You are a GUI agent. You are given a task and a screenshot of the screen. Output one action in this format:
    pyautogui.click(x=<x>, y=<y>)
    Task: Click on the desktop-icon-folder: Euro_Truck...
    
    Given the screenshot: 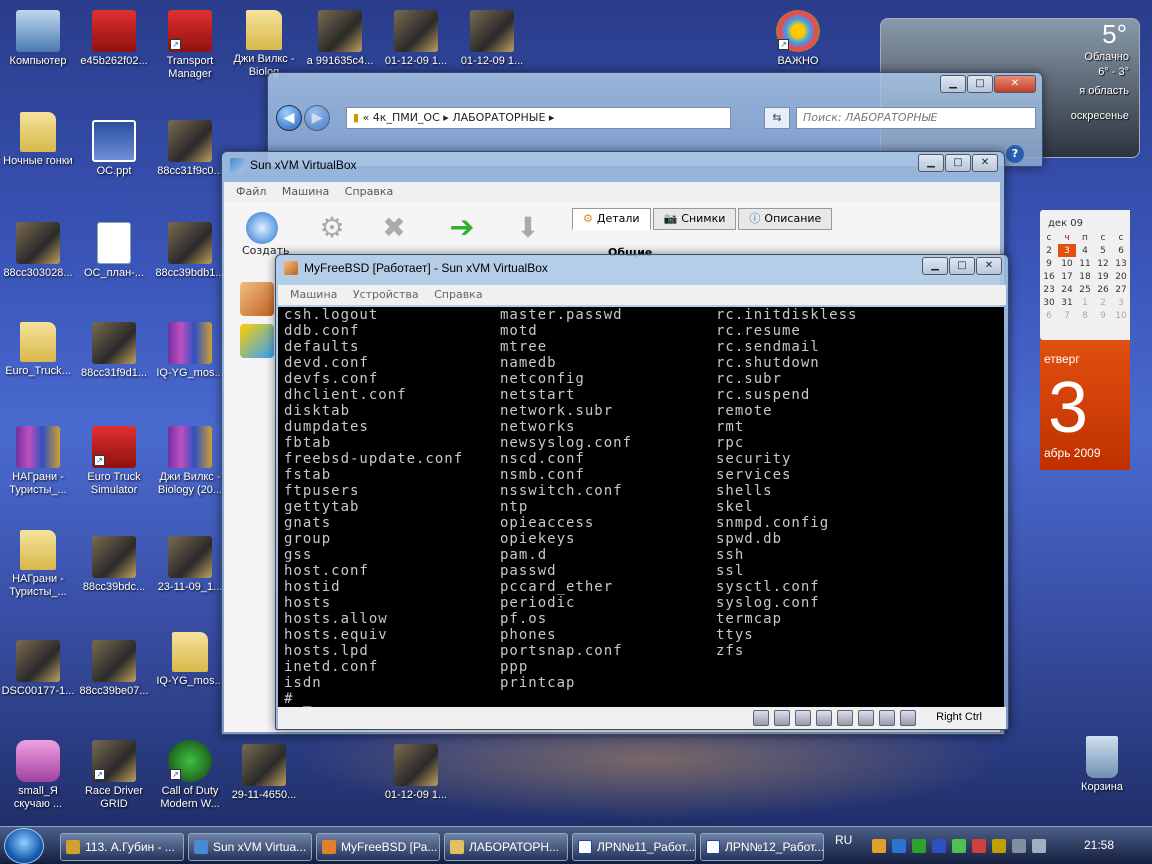 What is the action you would take?
    pyautogui.click(x=38, y=350)
    